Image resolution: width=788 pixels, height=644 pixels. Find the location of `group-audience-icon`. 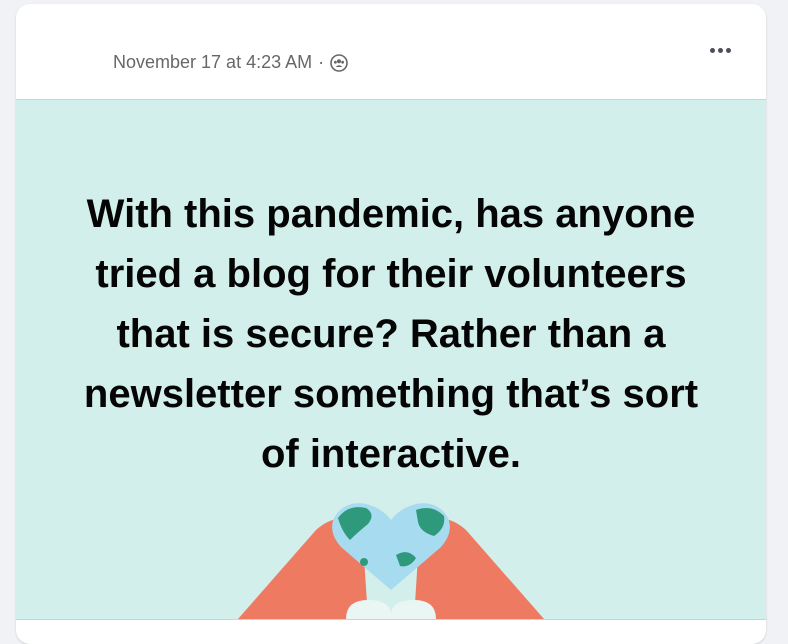

group-audience-icon is located at coordinates (339, 62).